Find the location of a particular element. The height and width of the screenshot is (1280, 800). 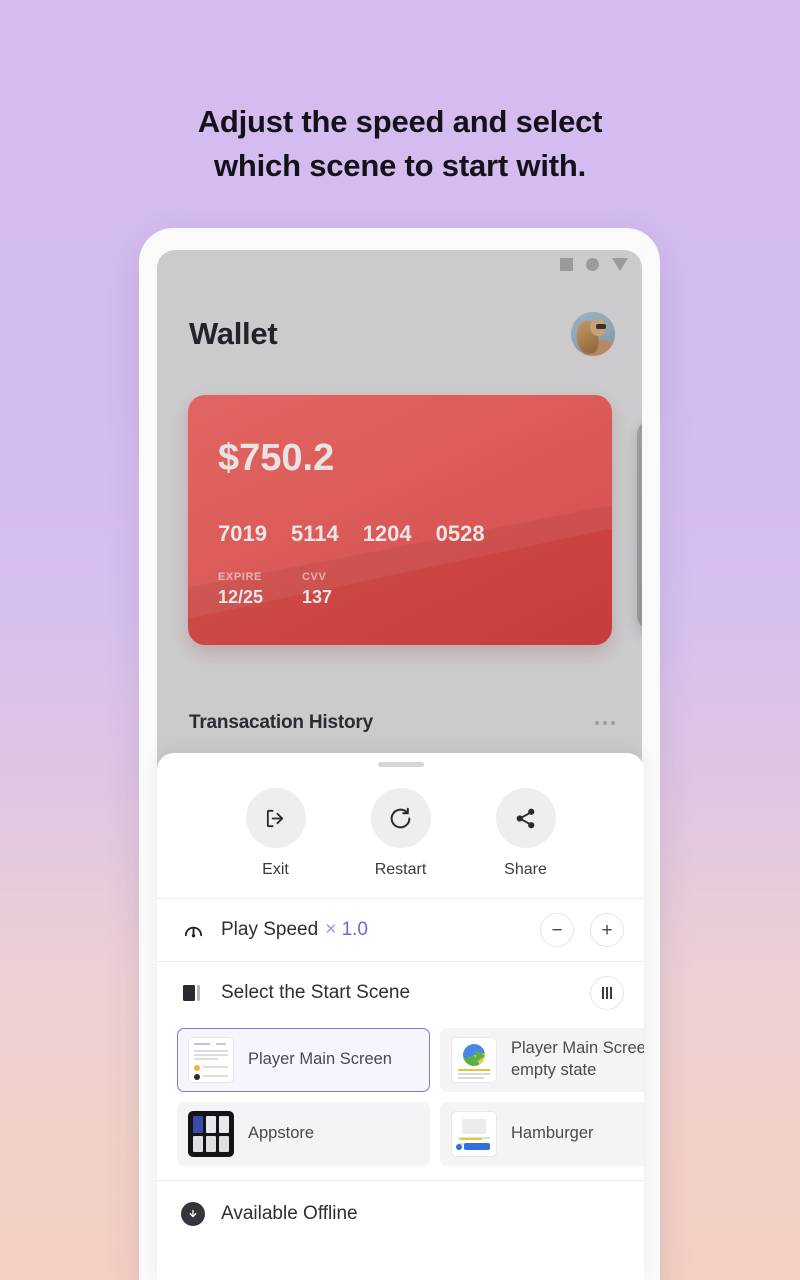

card-meta: EXPIRE 12/25 CVV 137 is located at coordinates (290, 589).